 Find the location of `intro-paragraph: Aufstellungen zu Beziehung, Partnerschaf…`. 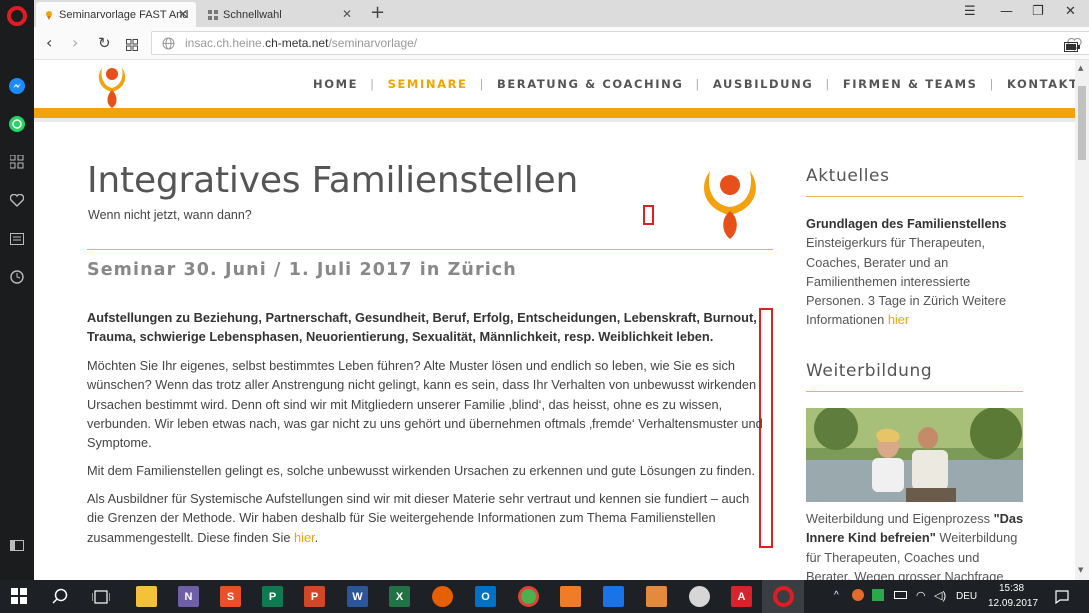

intro-paragraph: Aufstellungen zu Beziehung, Partnerschaf… is located at coordinates (422, 327).